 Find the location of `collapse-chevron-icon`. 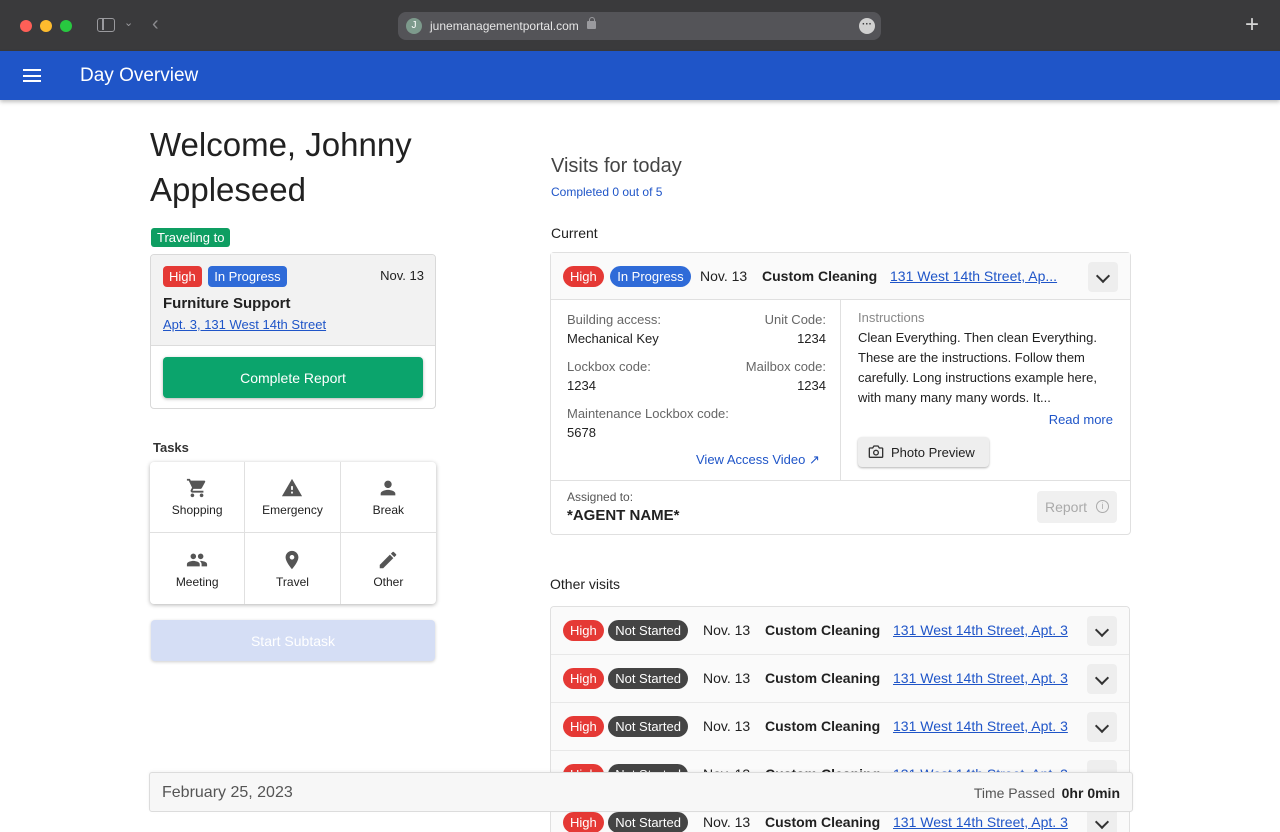

collapse-chevron-icon is located at coordinates (1103, 277).